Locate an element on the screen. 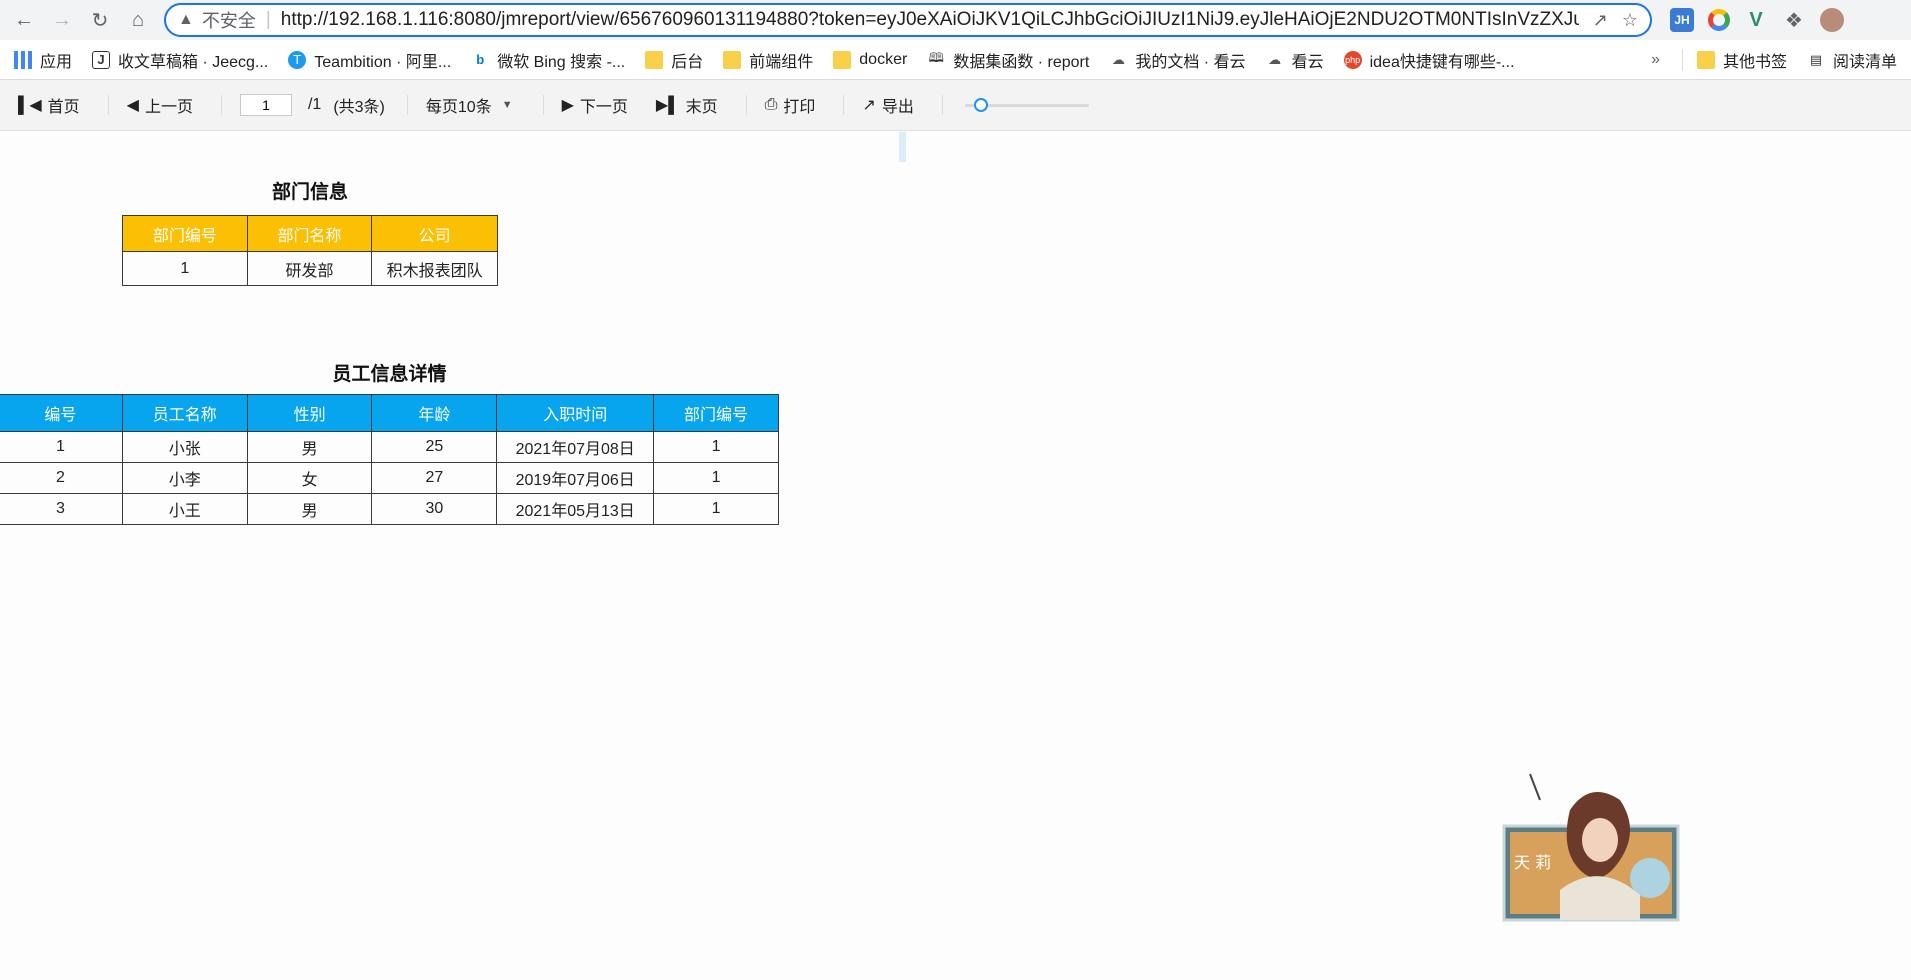  bookmark-kancloud: ☁ 看云 is located at coordinates (1295, 60).